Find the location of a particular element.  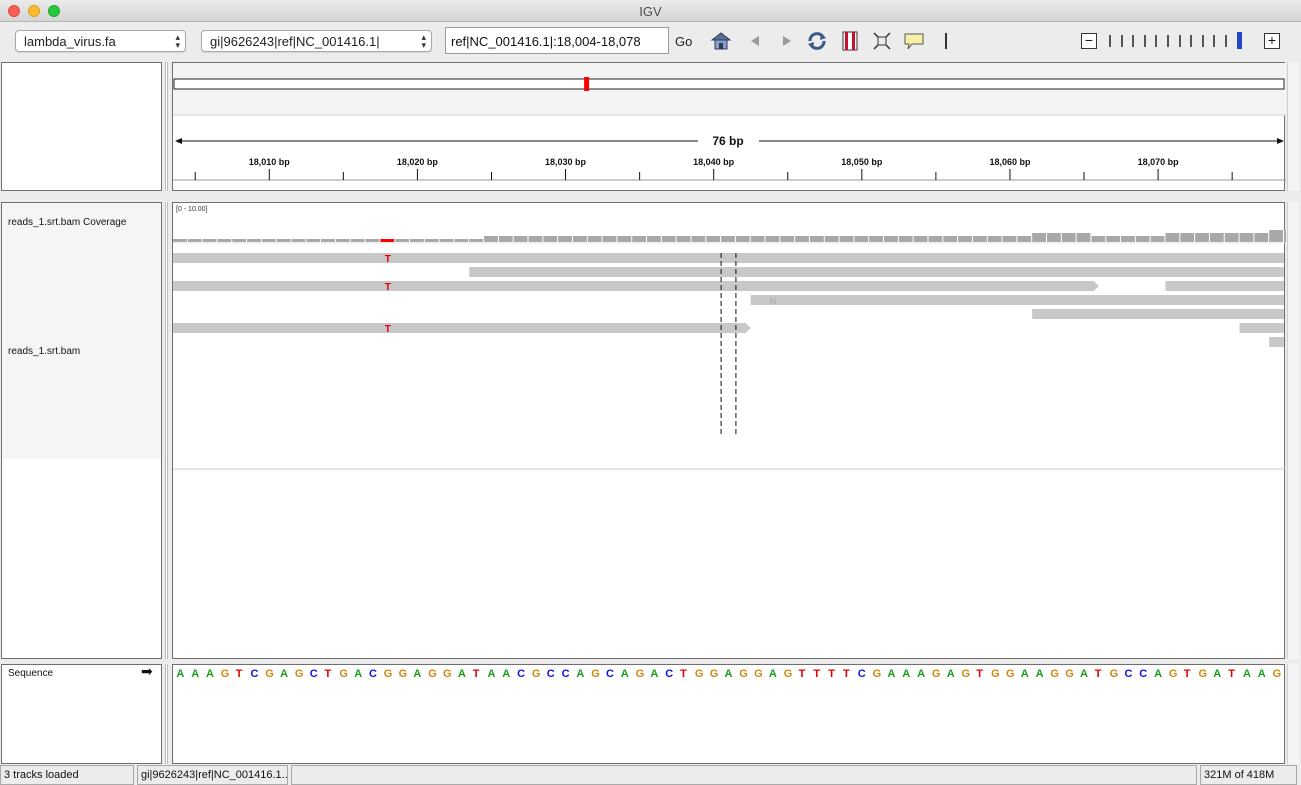

refresh-icon is located at coordinates (817, 41).